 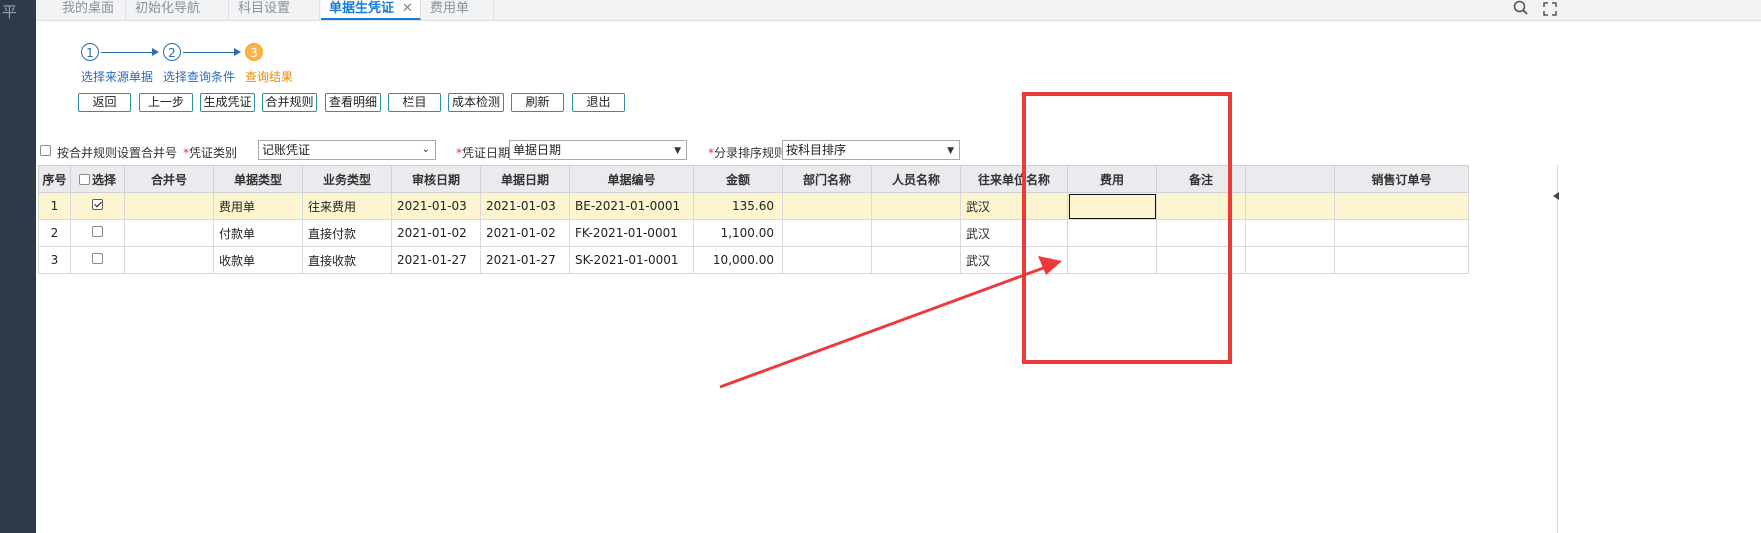 I want to click on view-detail-button: 查看明细, so click(x=353, y=102).